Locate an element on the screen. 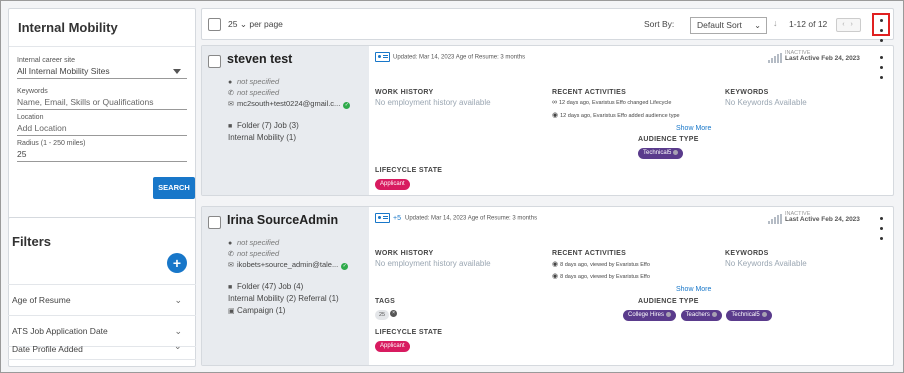 Image resolution: width=904 pixels, height=373 pixels. candidate-folder-job: ■ Folder (7) Job (3) is located at coordinates (263, 125).